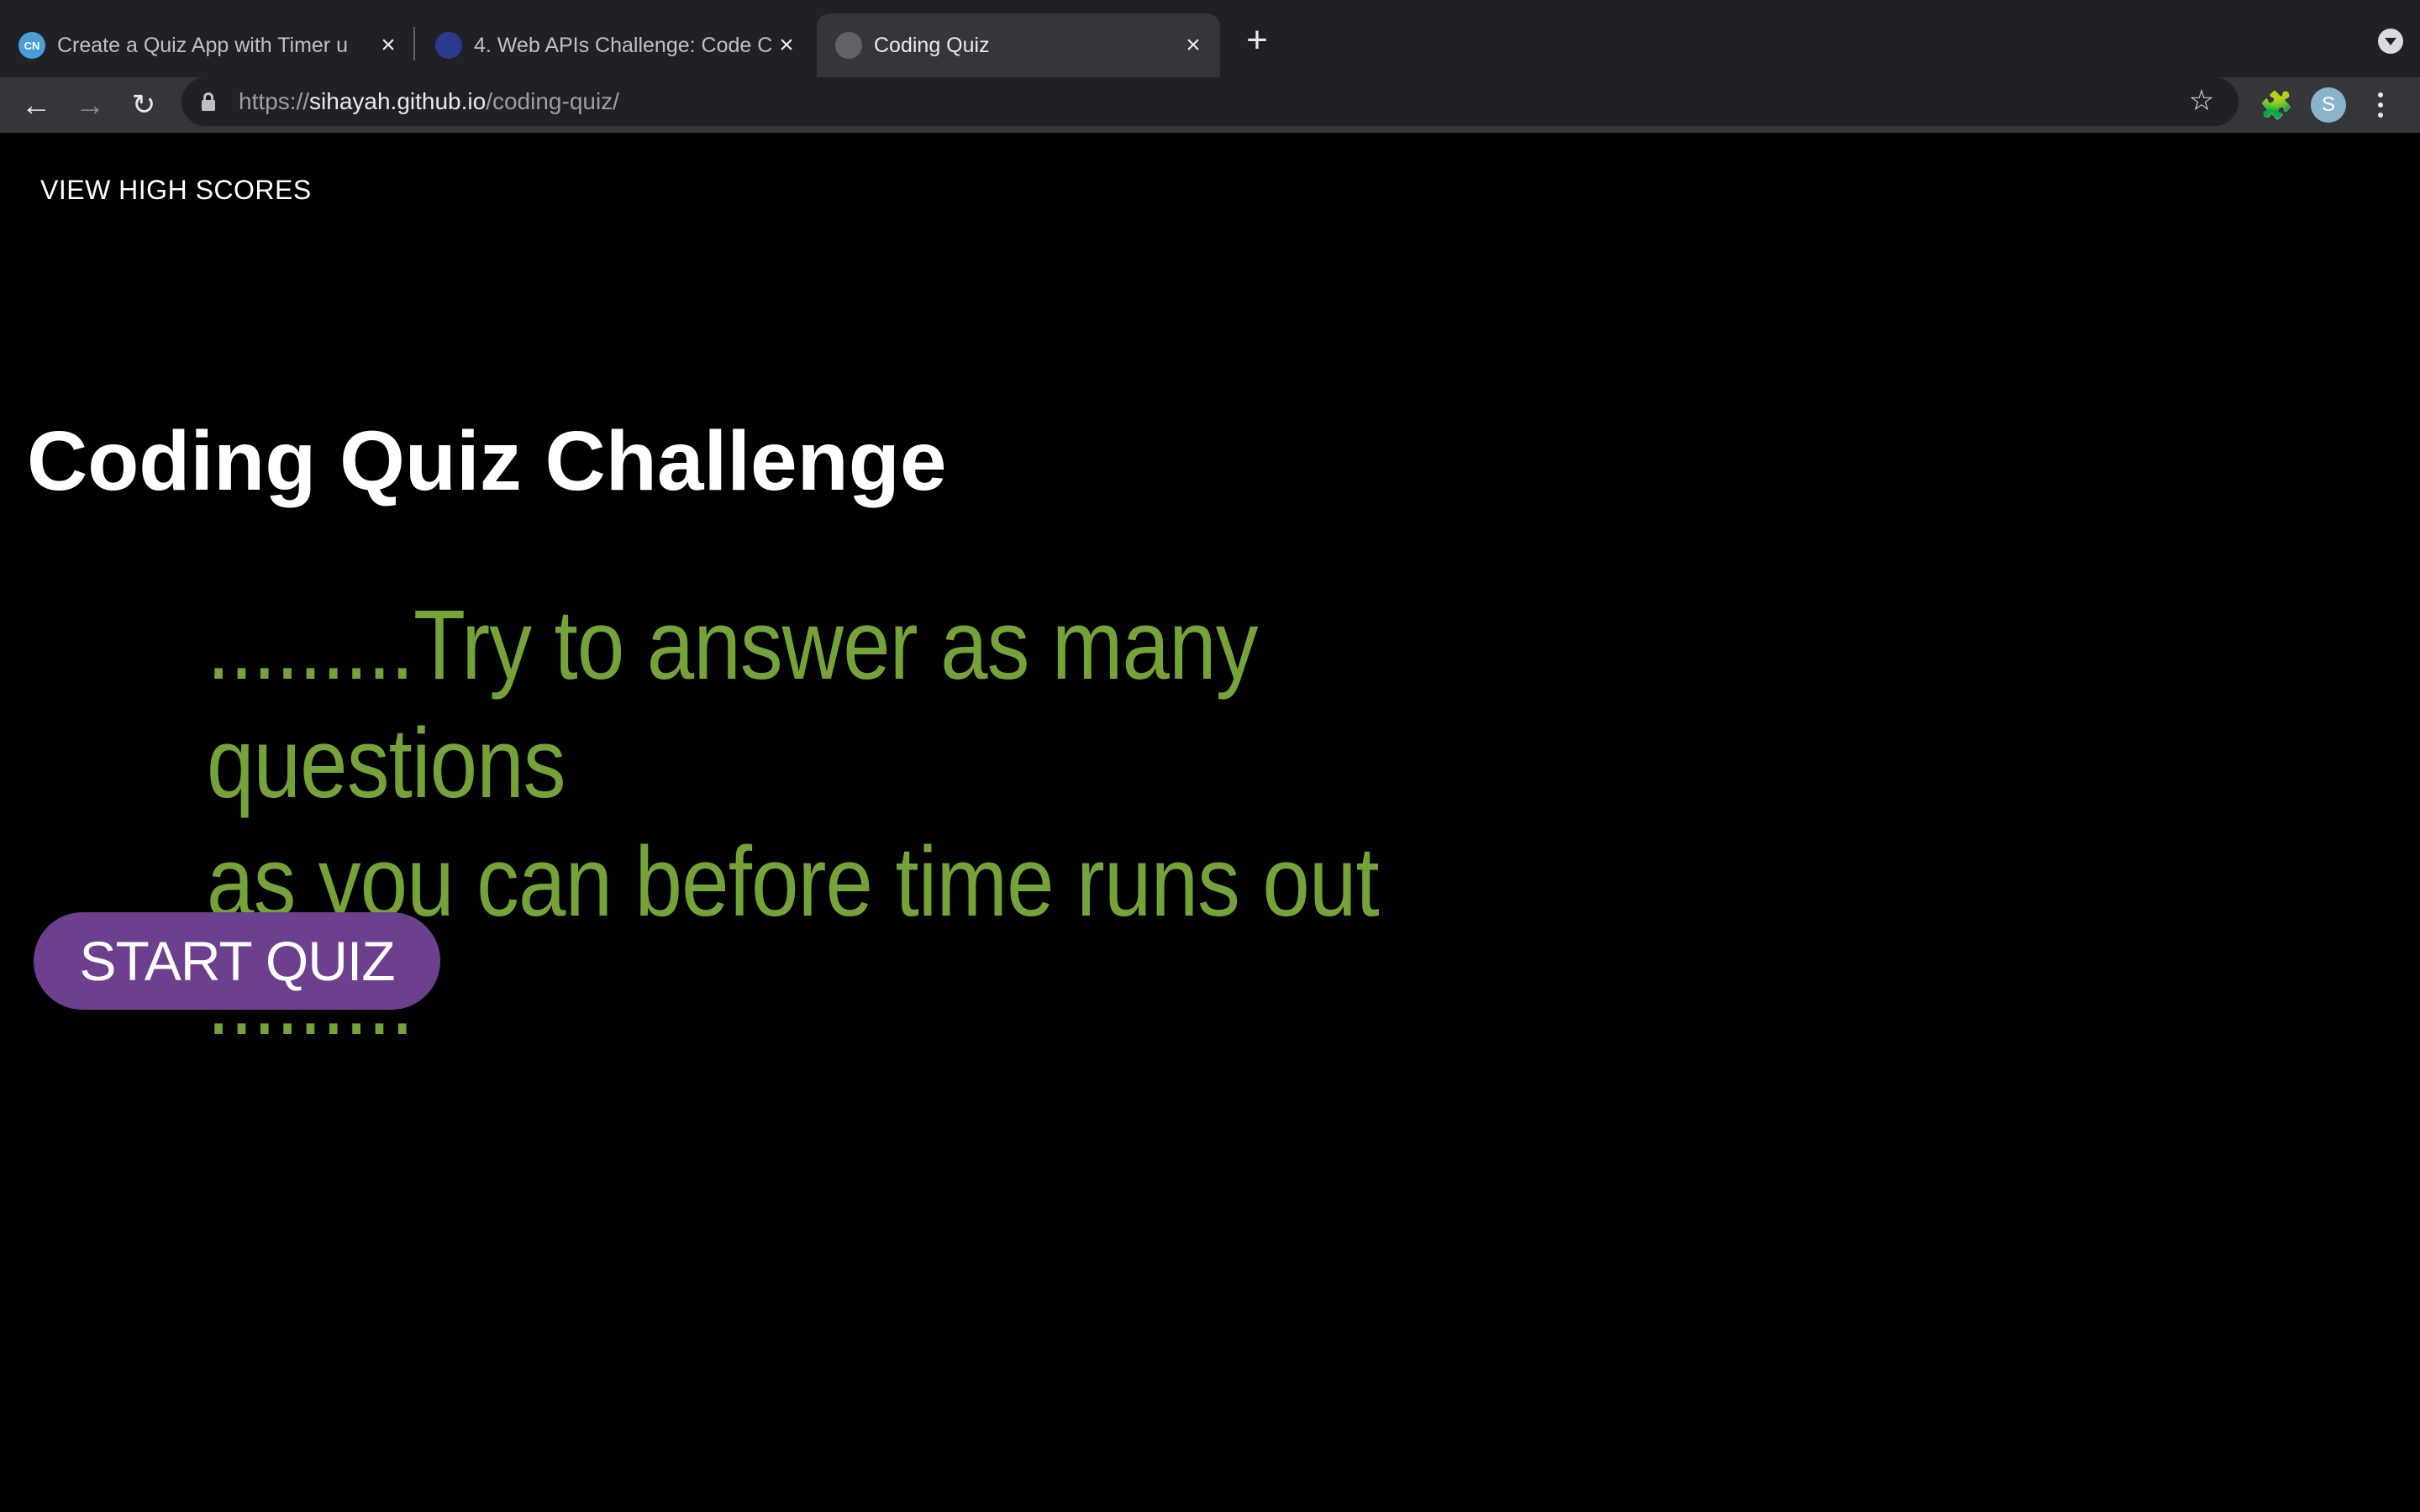 This screenshot has height=1512, width=2420. Describe the element at coordinates (208, 101) in the screenshot. I see `lock-icon` at that location.